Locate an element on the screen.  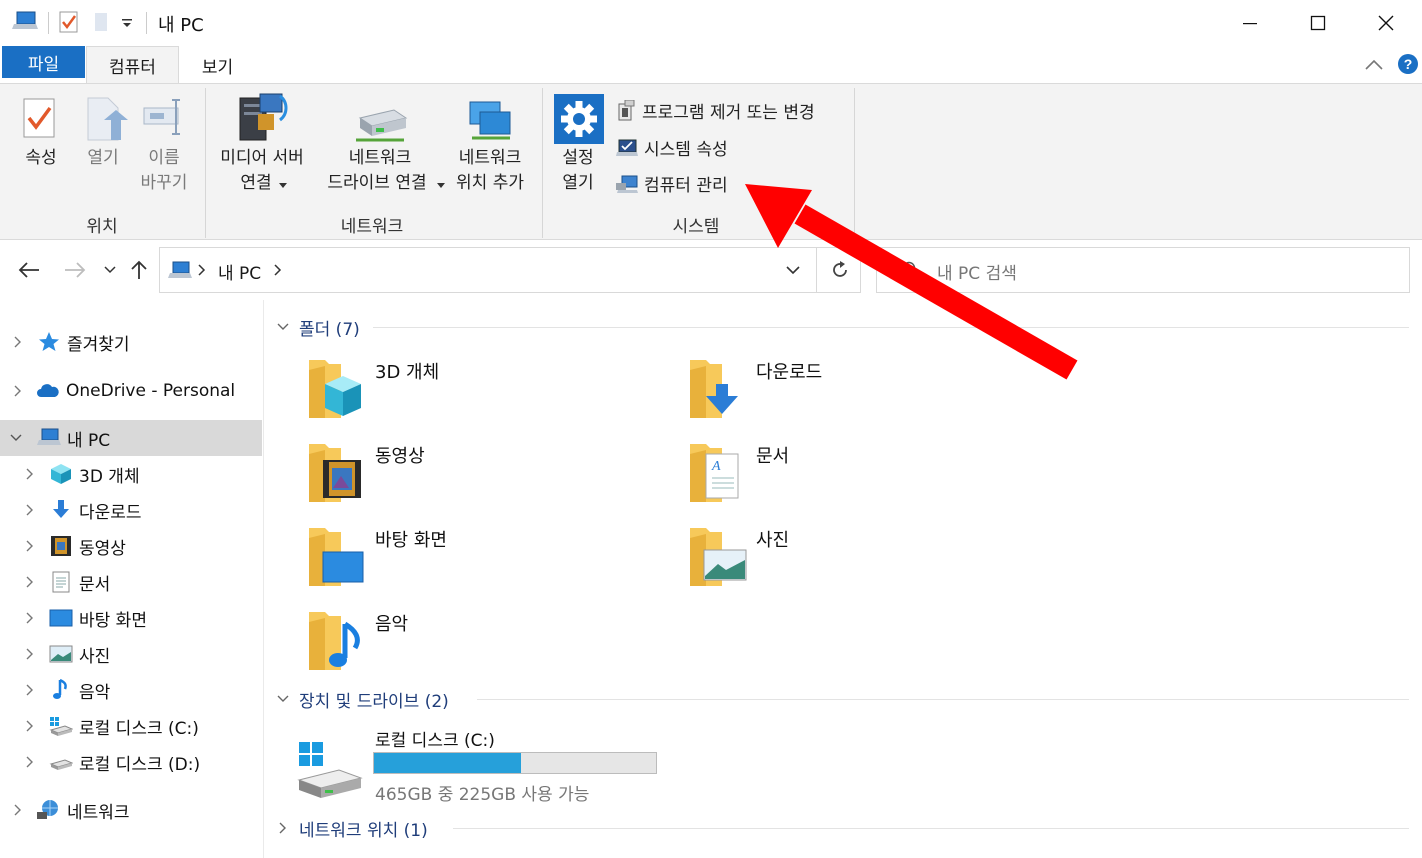
sidebar-item-documents: 문서 is located at coordinates (131, 582).